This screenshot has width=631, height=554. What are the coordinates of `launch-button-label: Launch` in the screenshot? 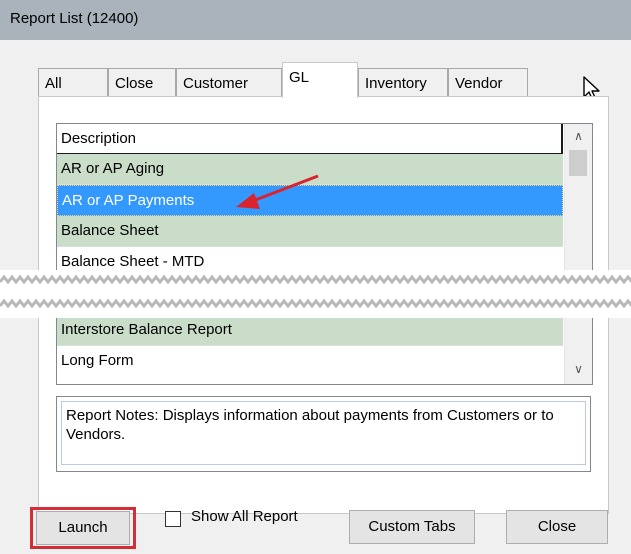 It's located at (83, 527).